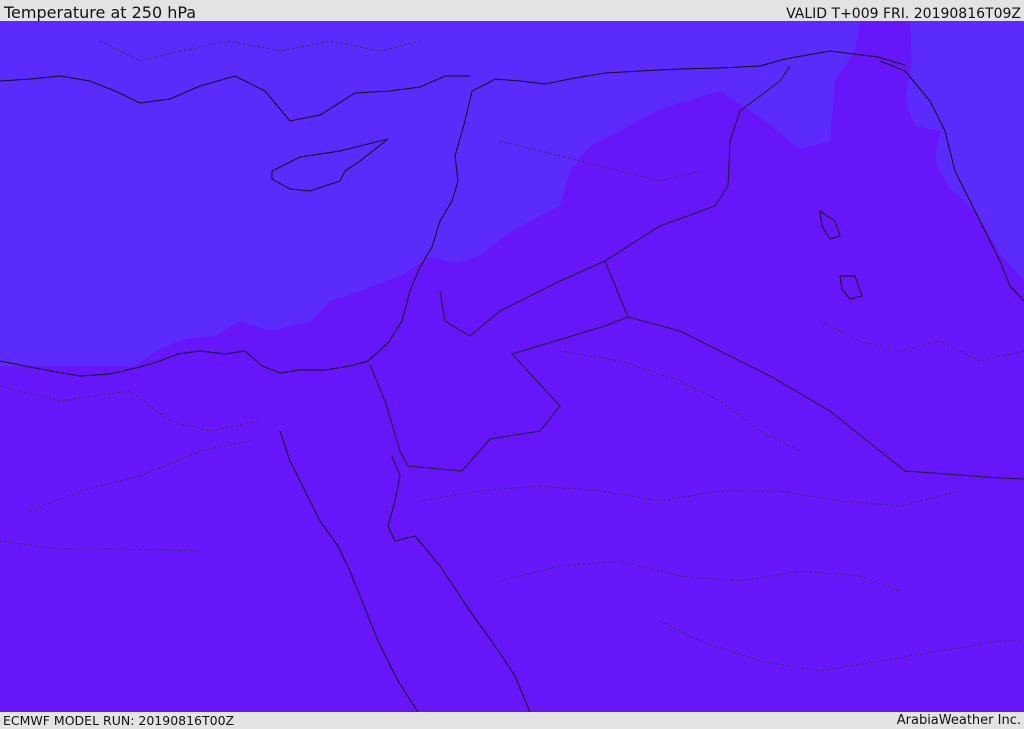 This screenshot has height=729, width=1024. What do you see at coordinates (958, 720) in the screenshot?
I see `credit-label: ArabiaWeather Inc.` at bounding box center [958, 720].